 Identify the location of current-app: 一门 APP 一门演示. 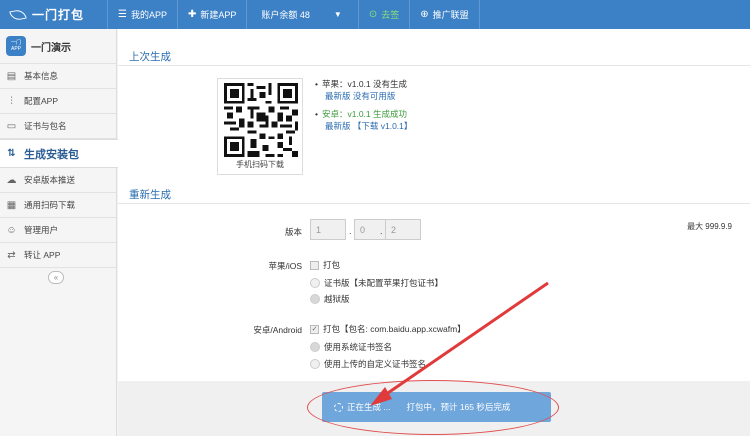
(58, 46).